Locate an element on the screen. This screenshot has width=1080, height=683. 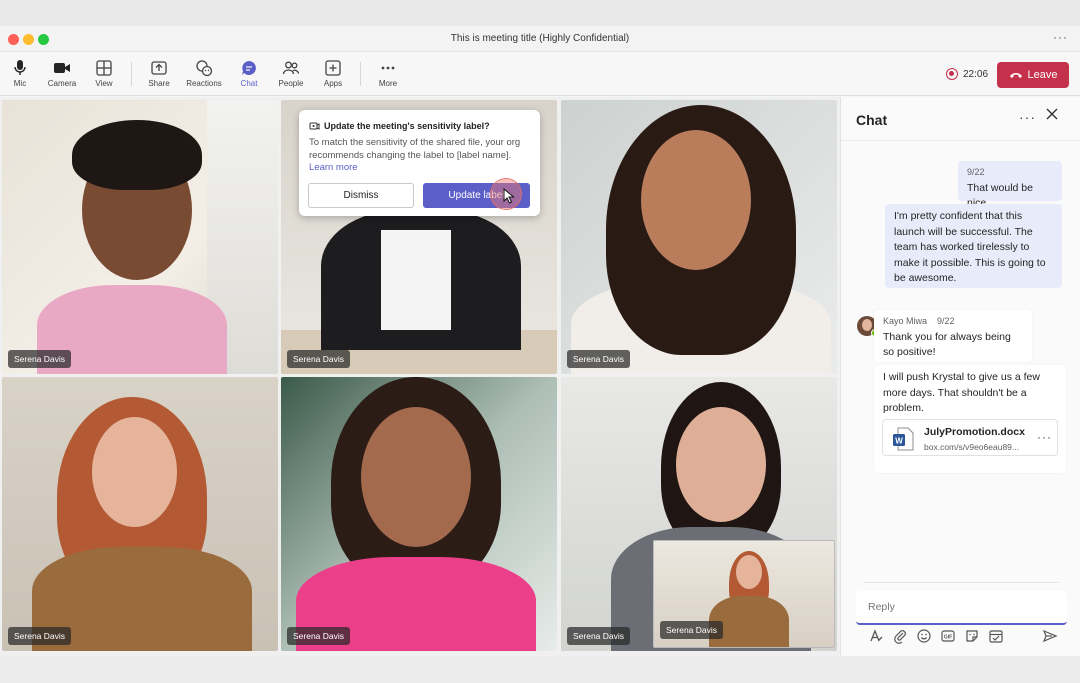
file-more-icon: ··· is located at coordinates (1044, 437).